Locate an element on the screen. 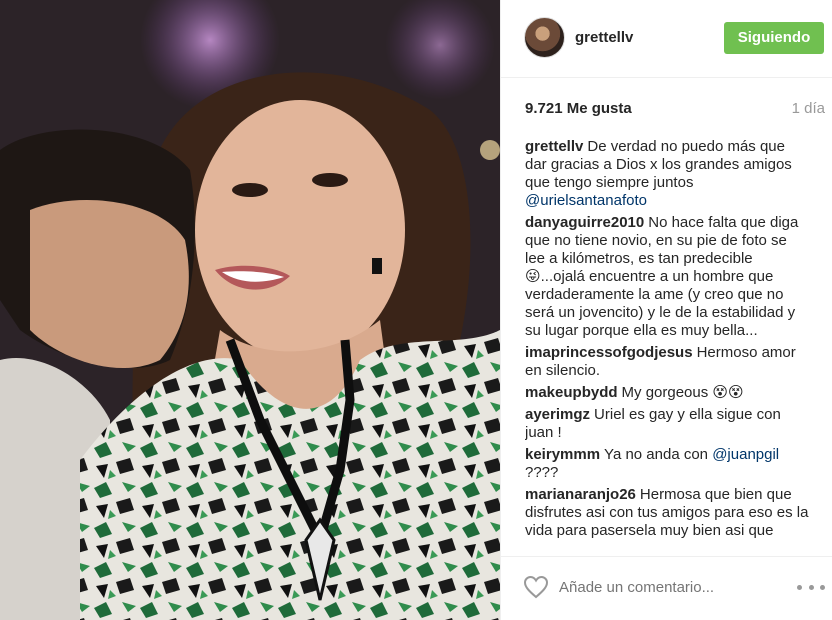 The width and height of the screenshot is (832, 620). comment-footer is located at coordinates (666, 588).